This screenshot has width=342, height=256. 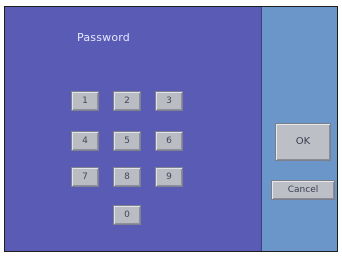 What do you see at coordinates (85, 101) in the screenshot?
I see `key-1: 1` at bounding box center [85, 101].